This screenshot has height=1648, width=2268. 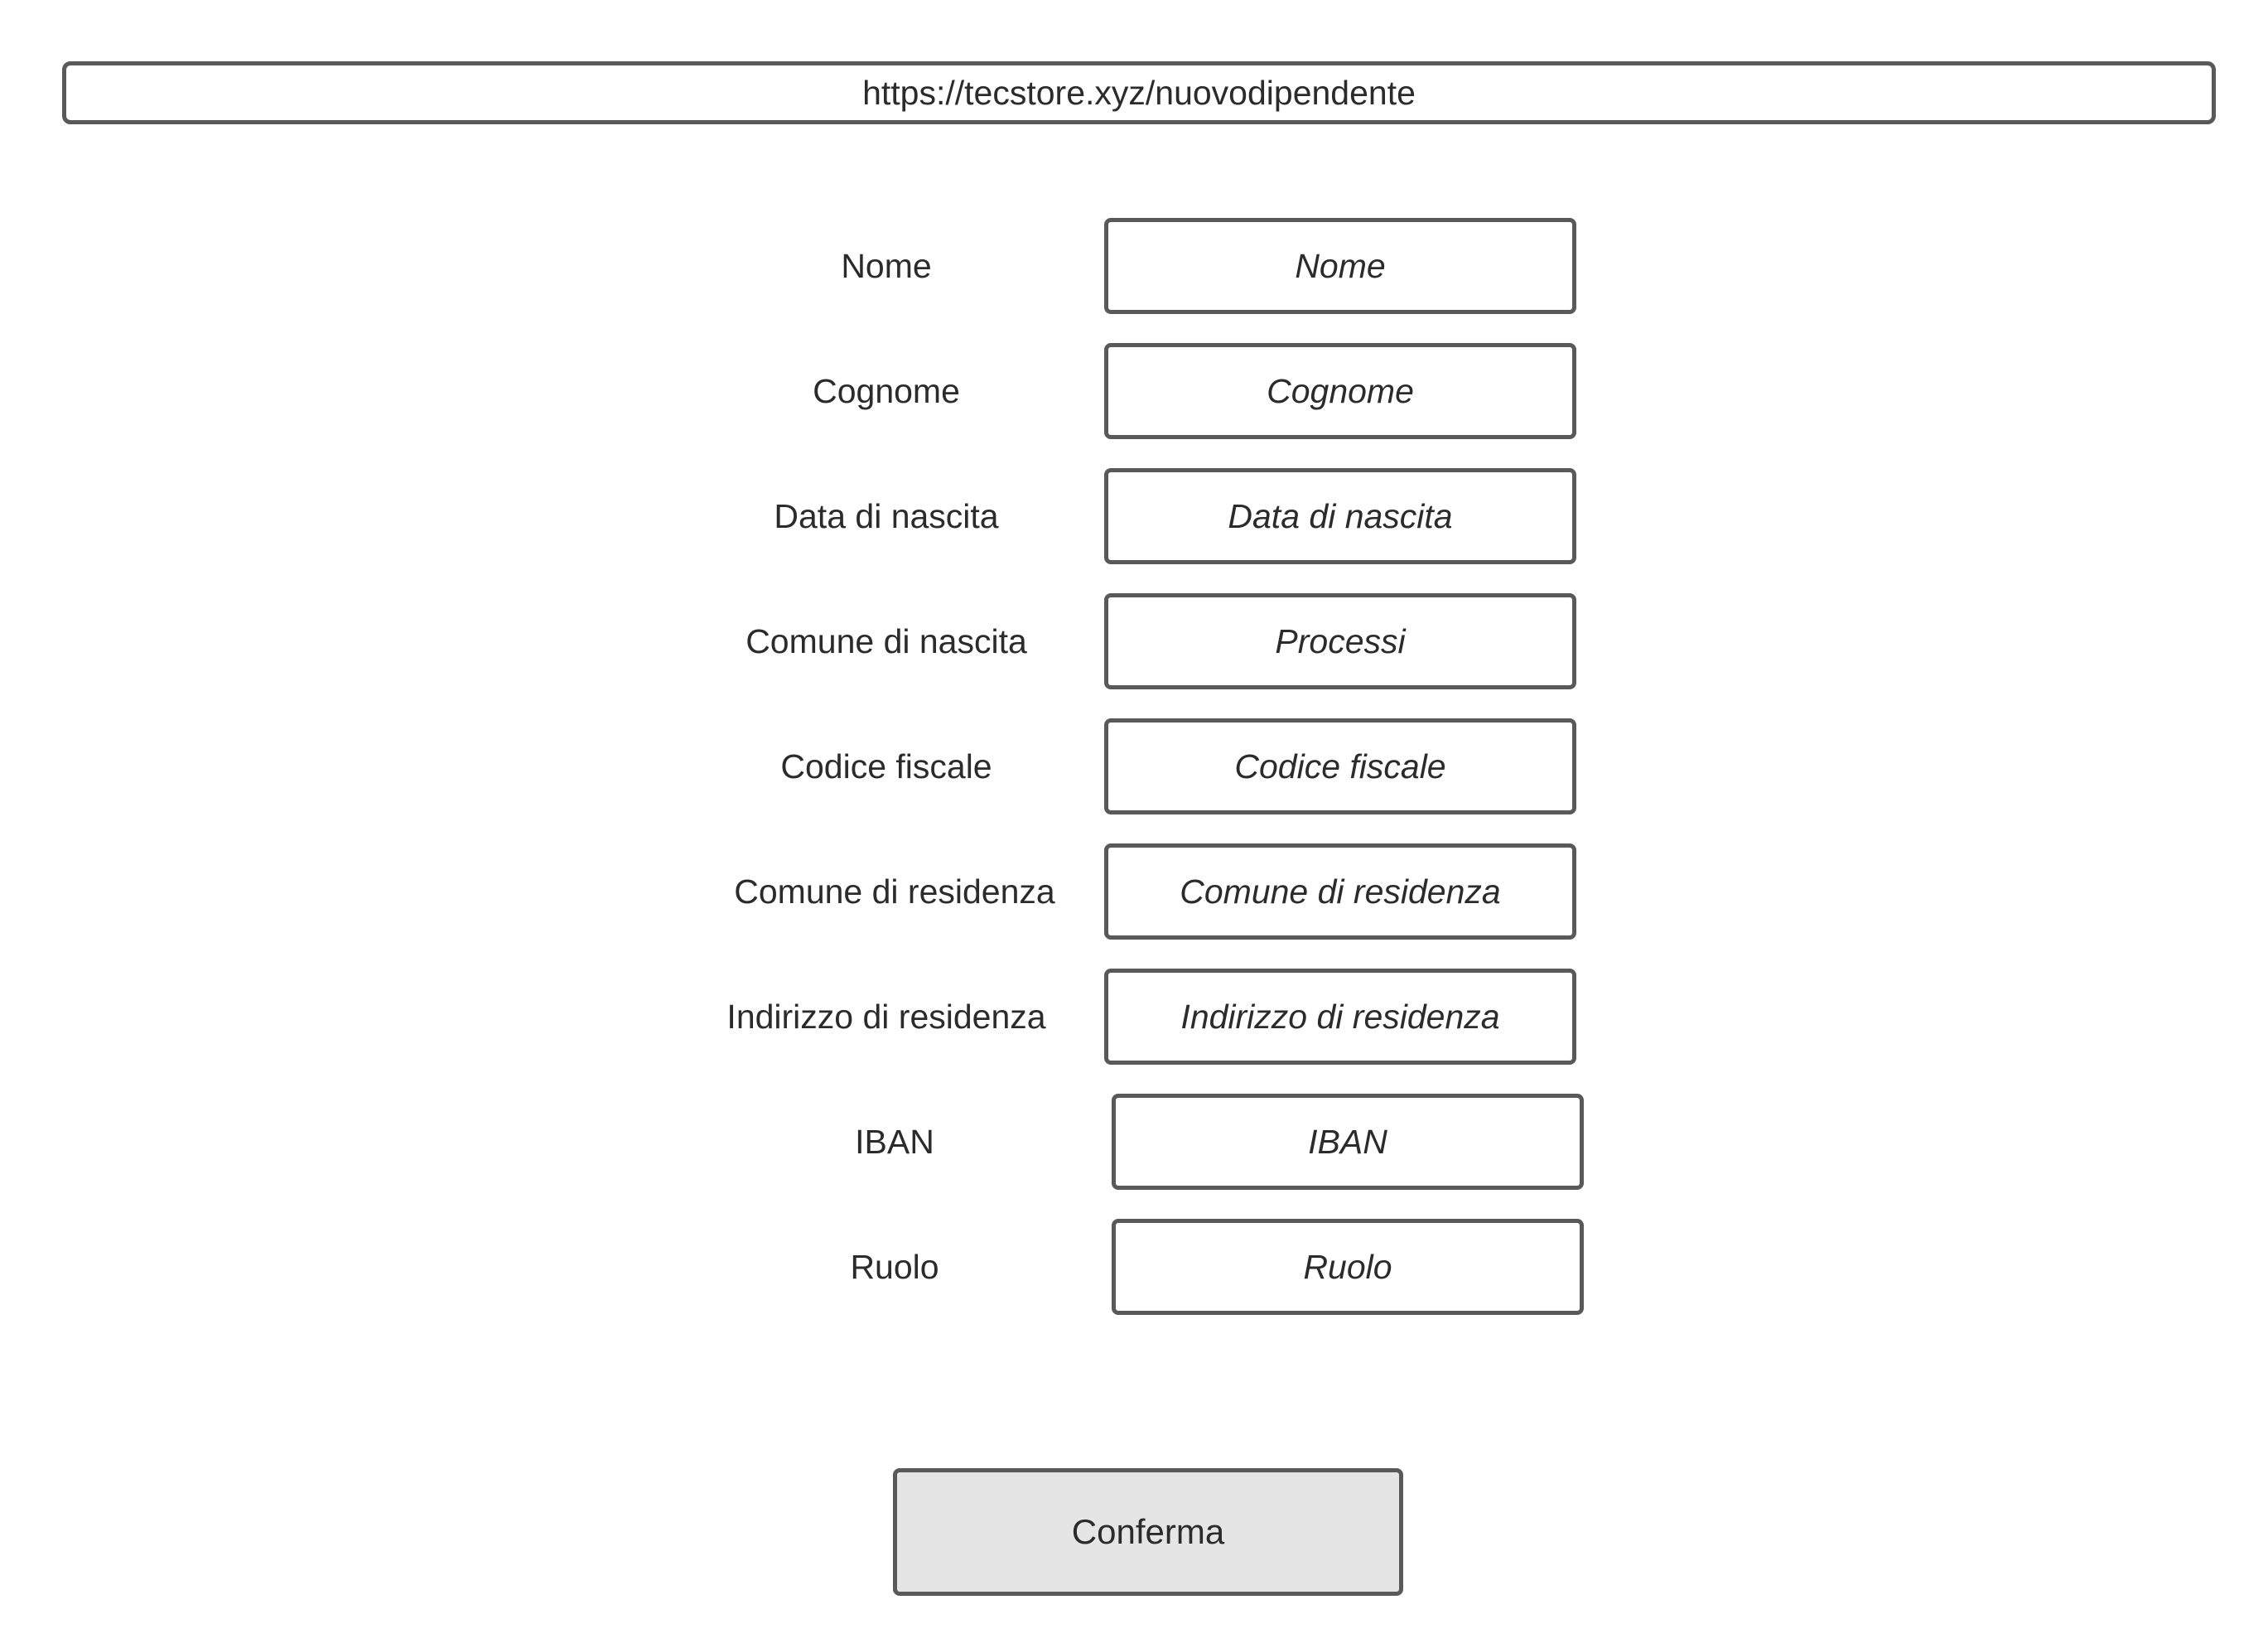 I want to click on field-label-iban: IBAN, so click(x=894, y=1142).